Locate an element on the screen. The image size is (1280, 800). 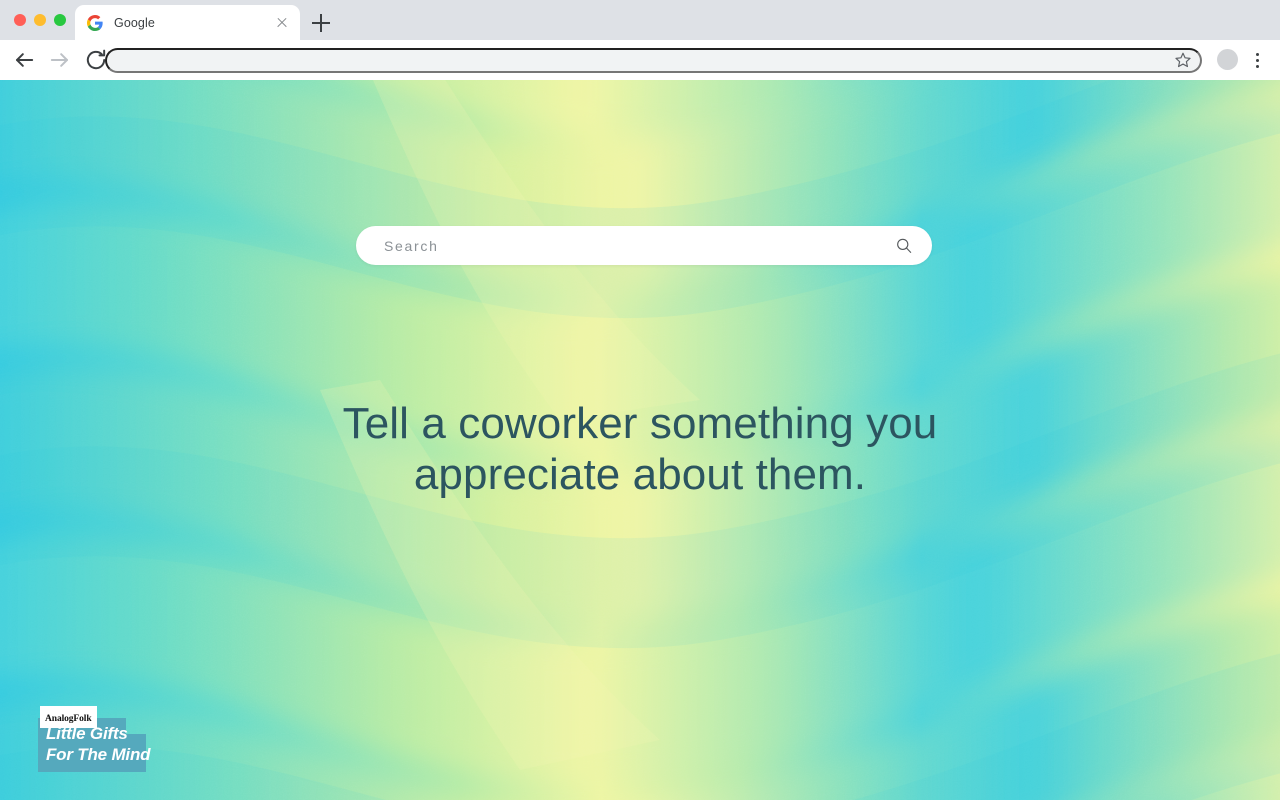
analogfolk-logo: AnalogFolk Little Gifts For The Mind is located at coordinates (94, 738).